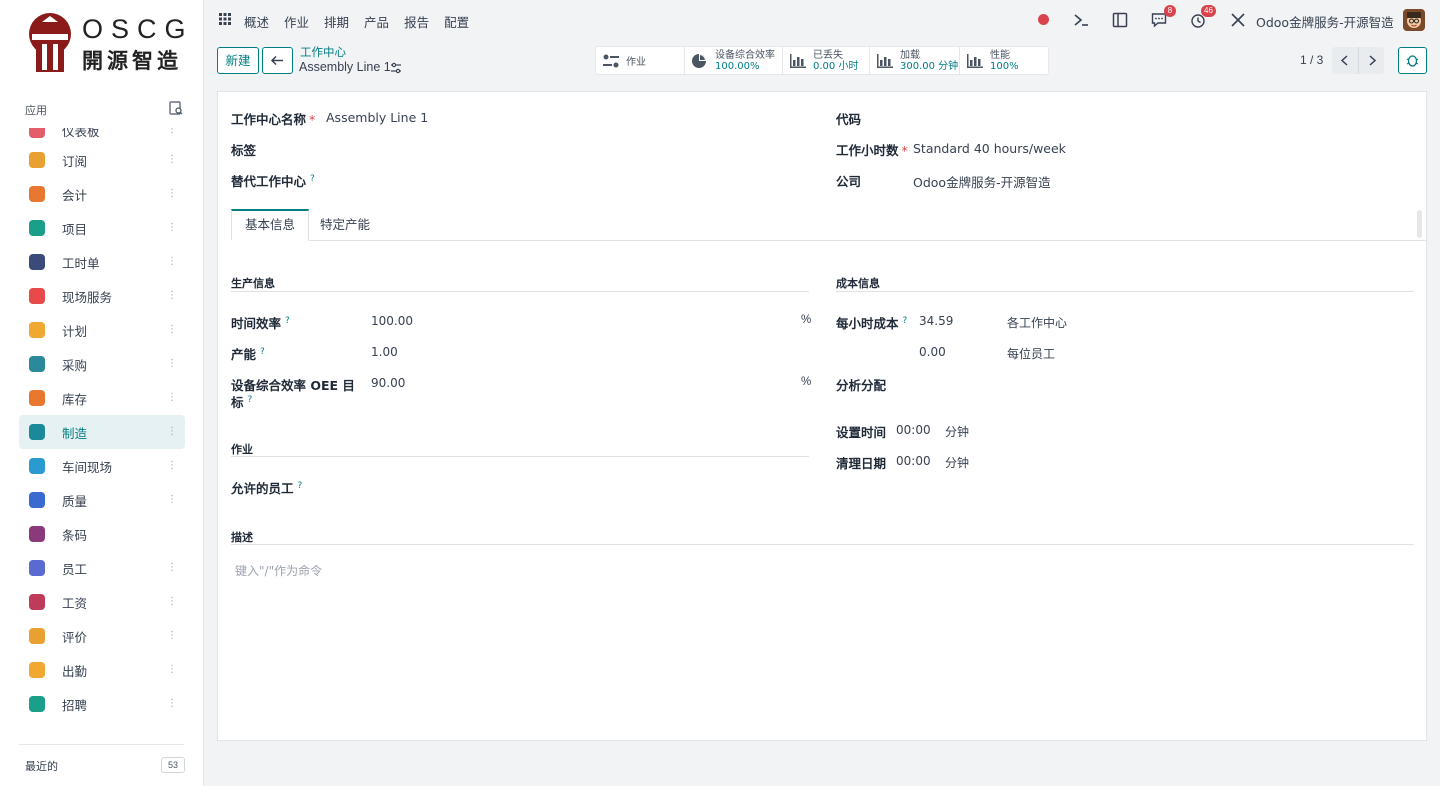 This screenshot has height=786, width=1440. I want to click on user-avatar, so click(1414, 20).